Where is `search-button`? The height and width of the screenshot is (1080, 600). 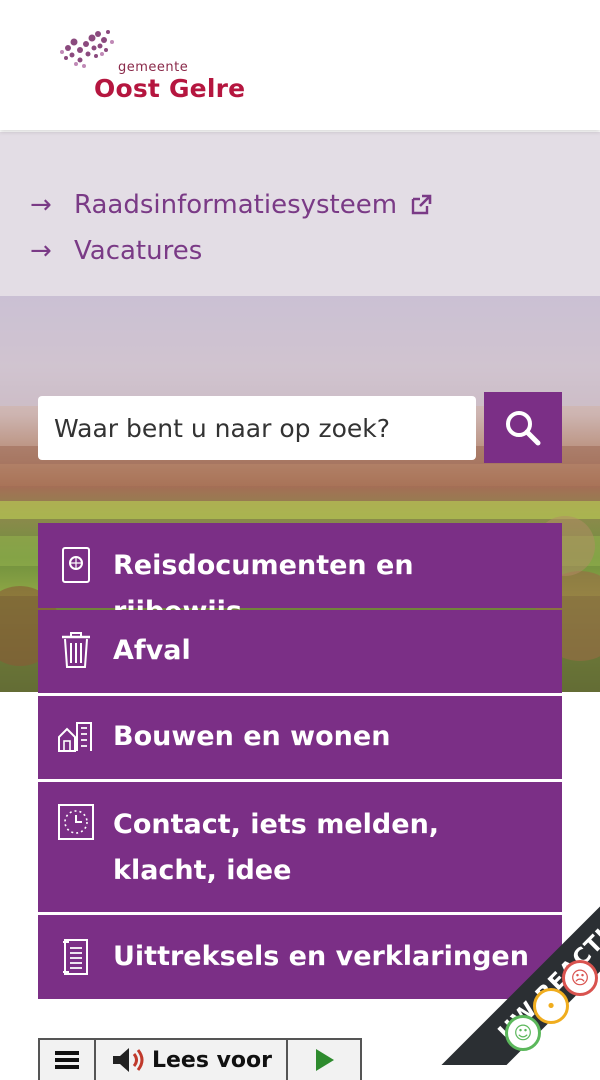 search-button is located at coordinates (523, 427).